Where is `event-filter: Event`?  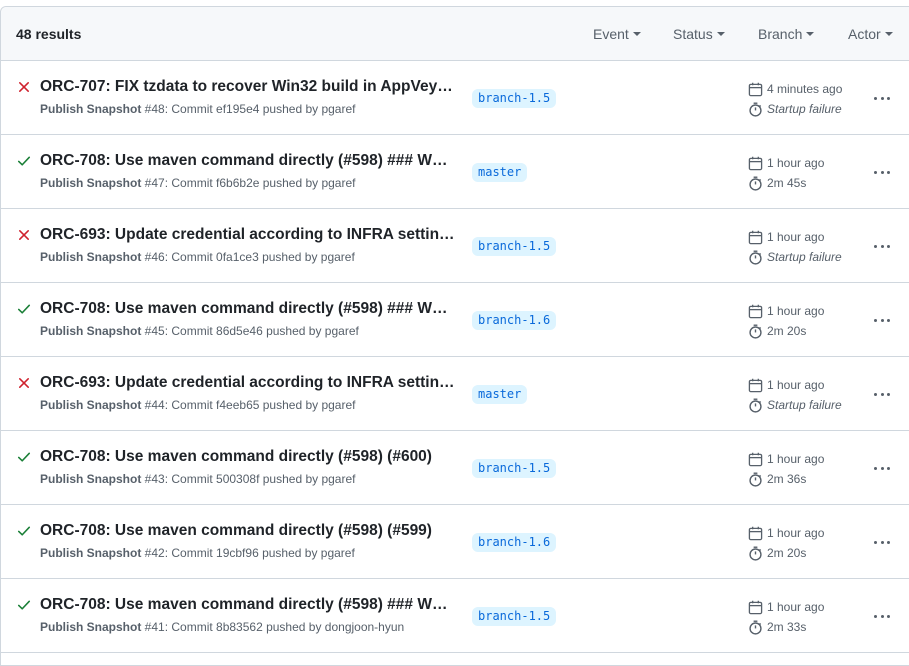
event-filter: Event is located at coordinates (617, 34).